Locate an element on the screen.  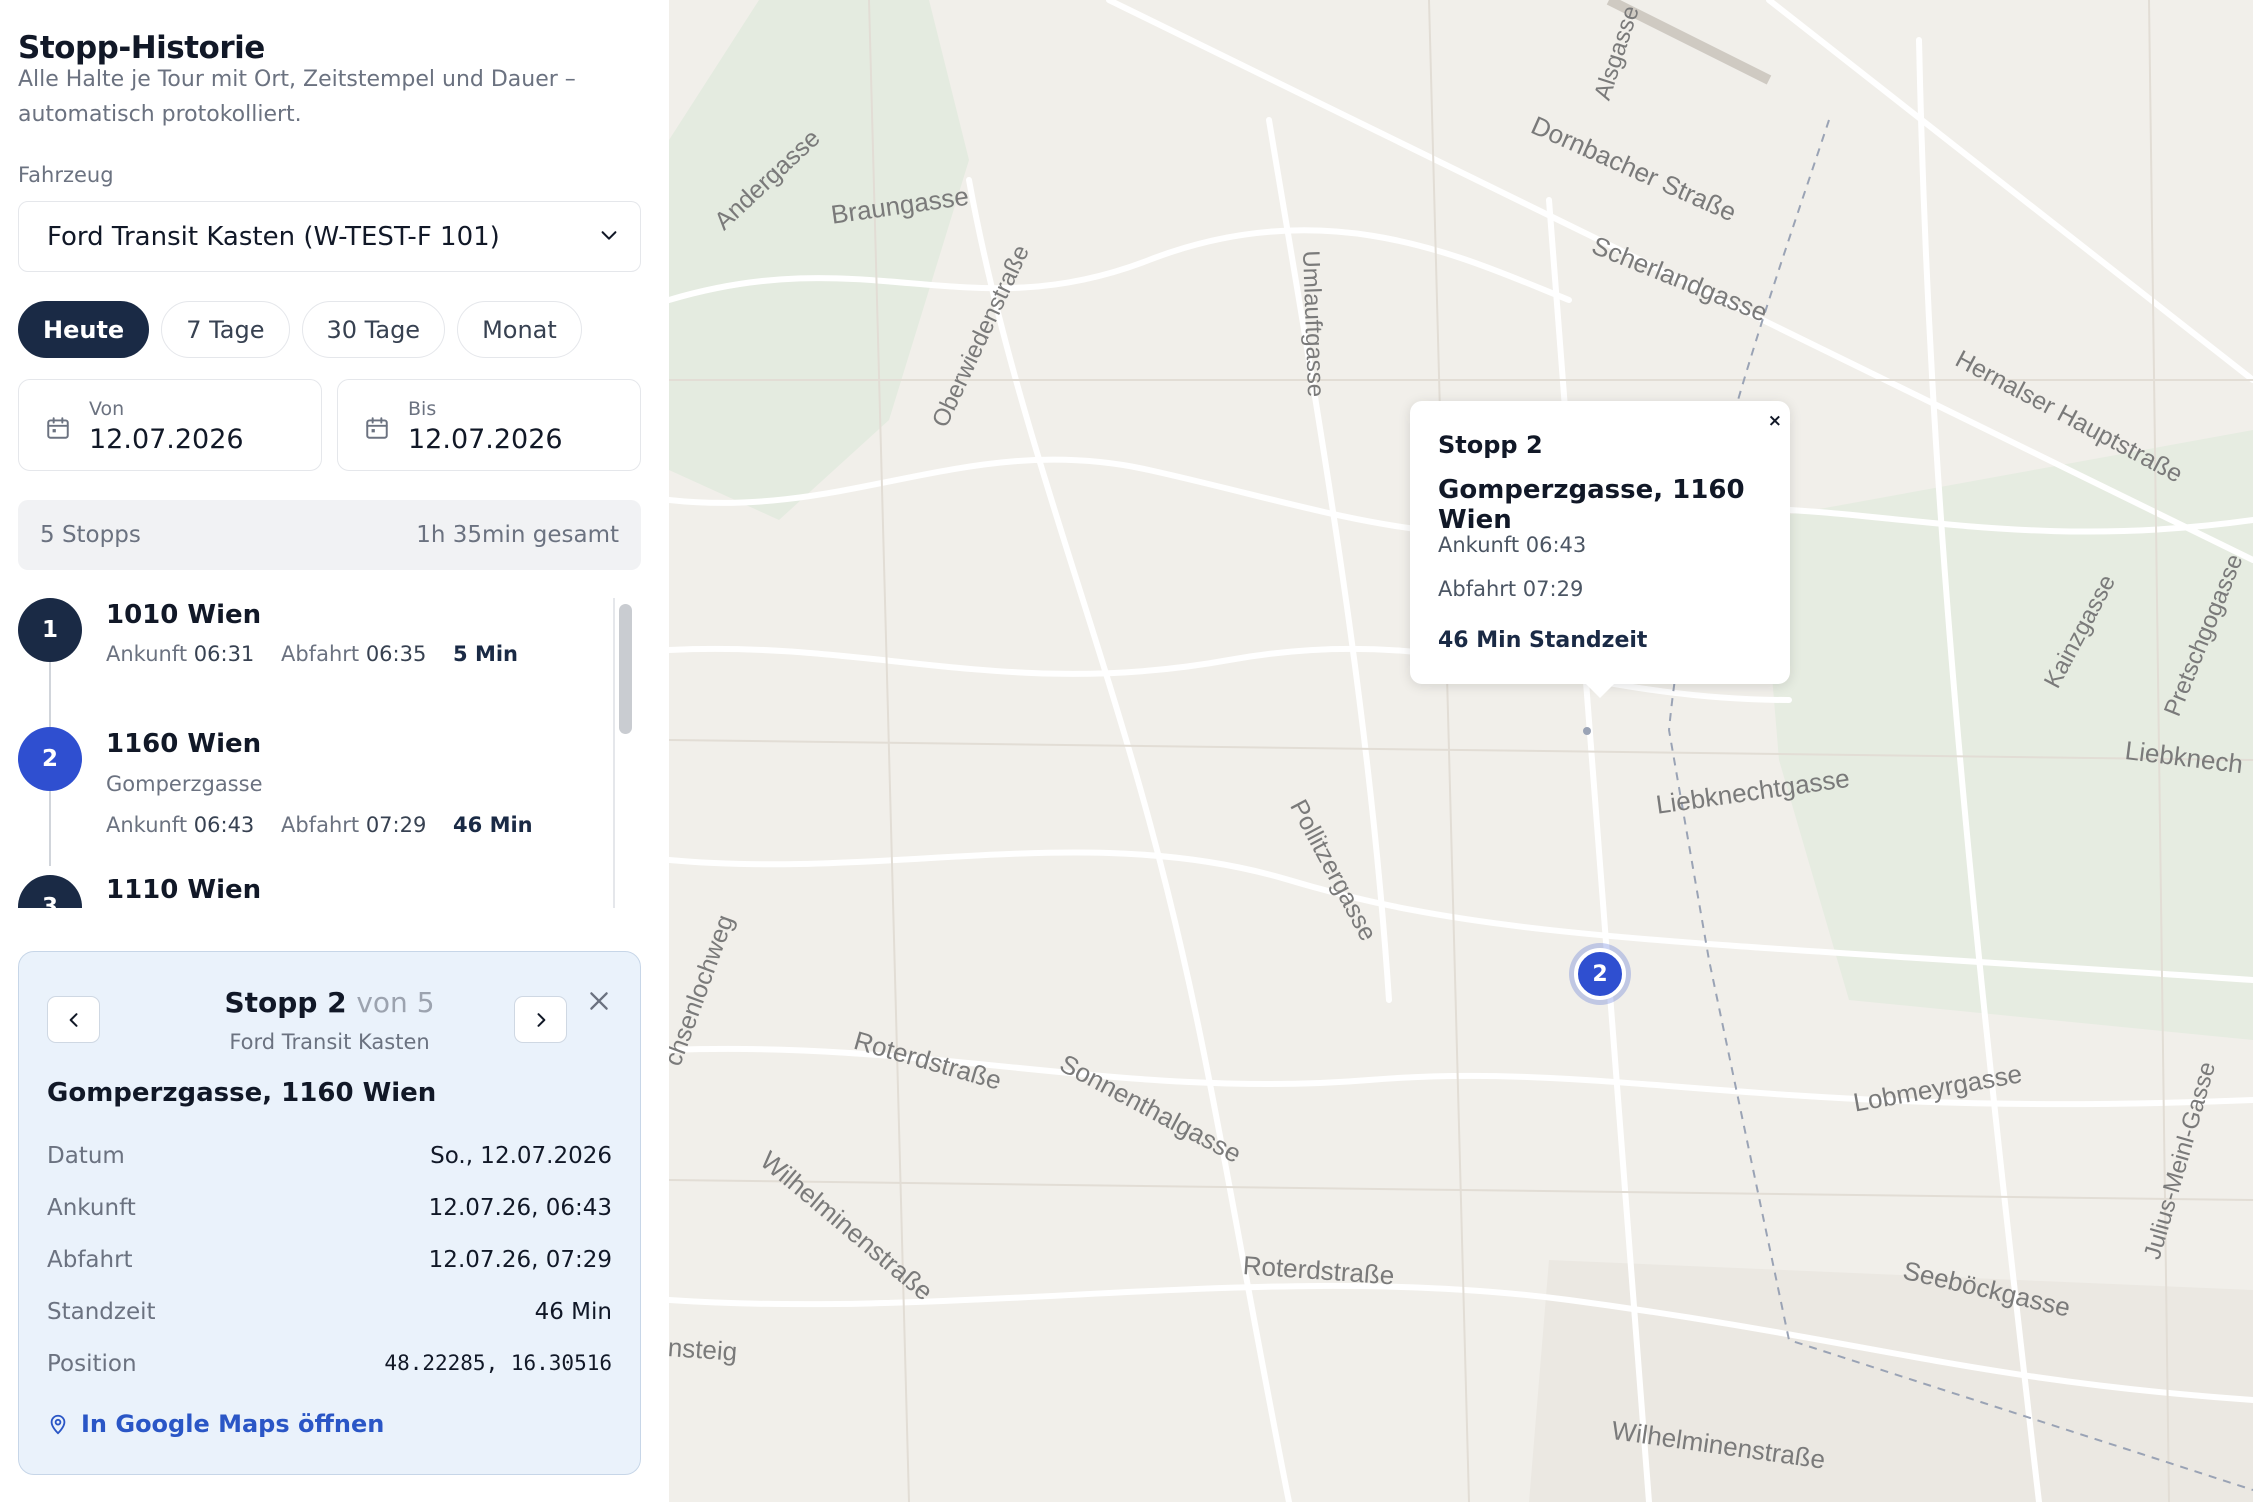
vehicle-label: Fahrzeug is located at coordinates (66, 175).